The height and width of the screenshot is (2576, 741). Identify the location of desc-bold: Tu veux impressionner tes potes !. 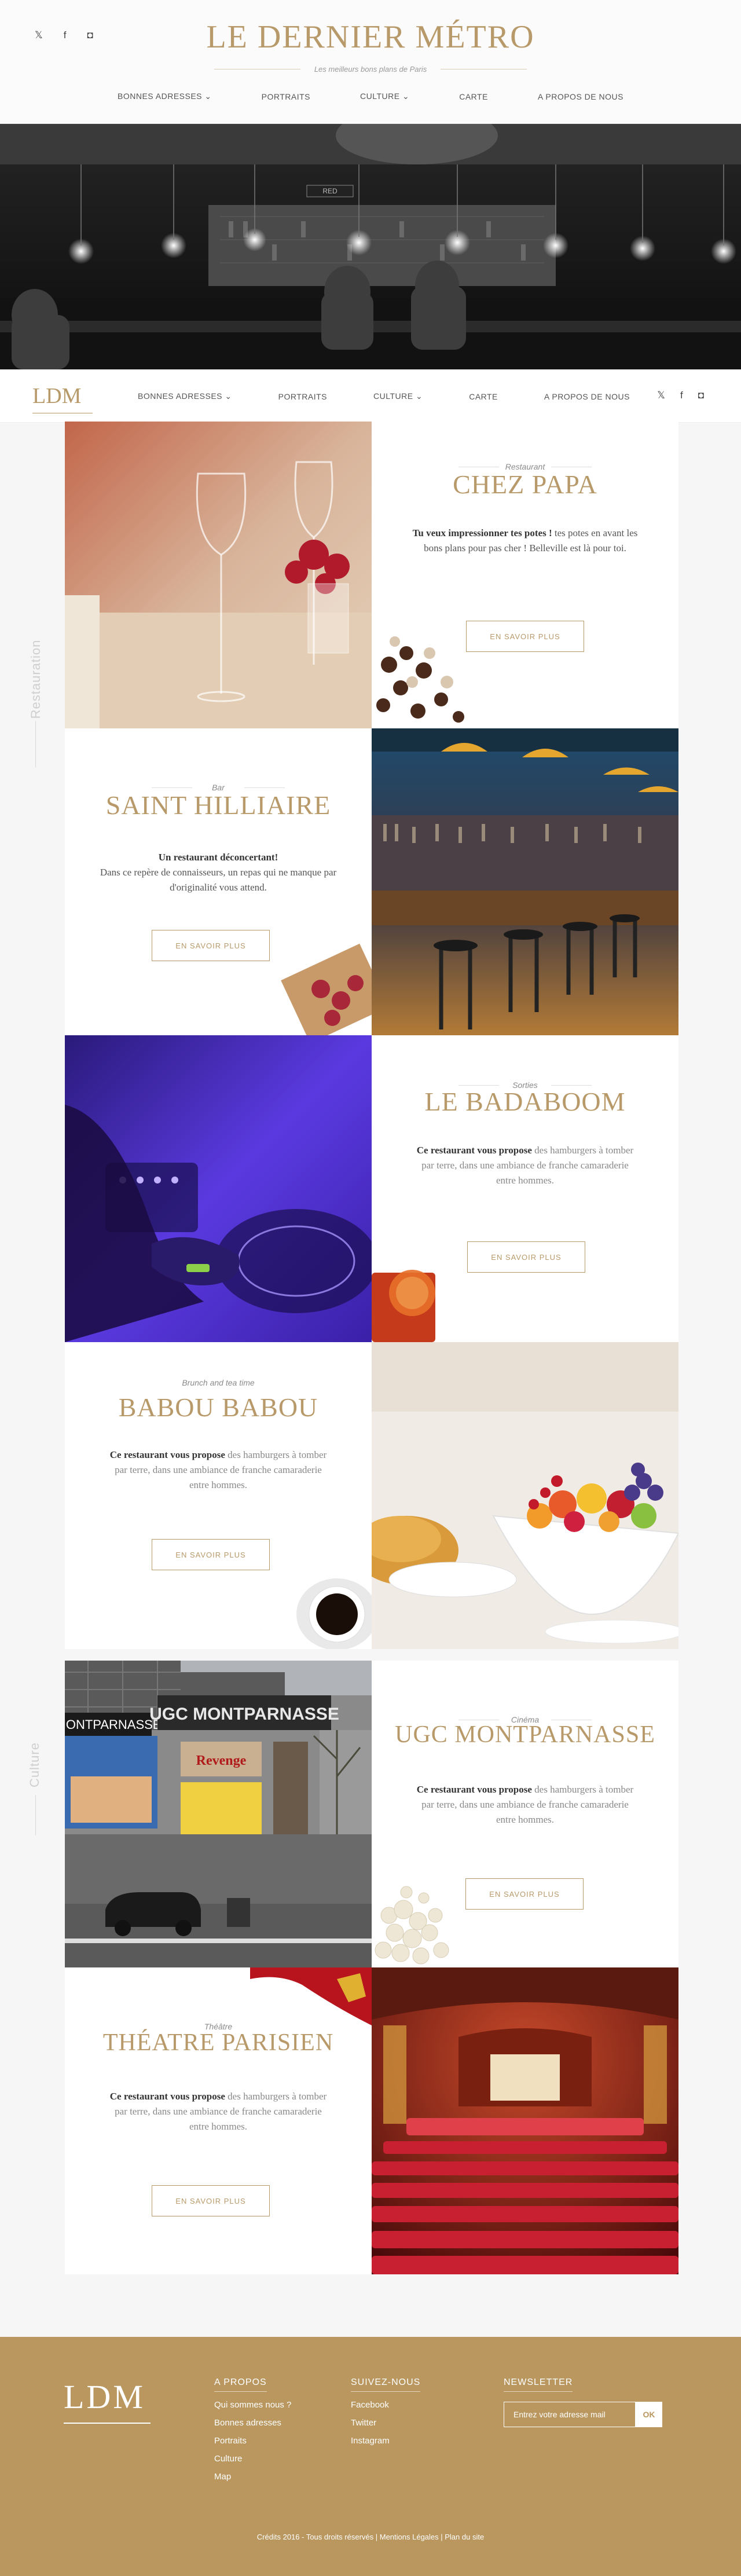
(482, 532).